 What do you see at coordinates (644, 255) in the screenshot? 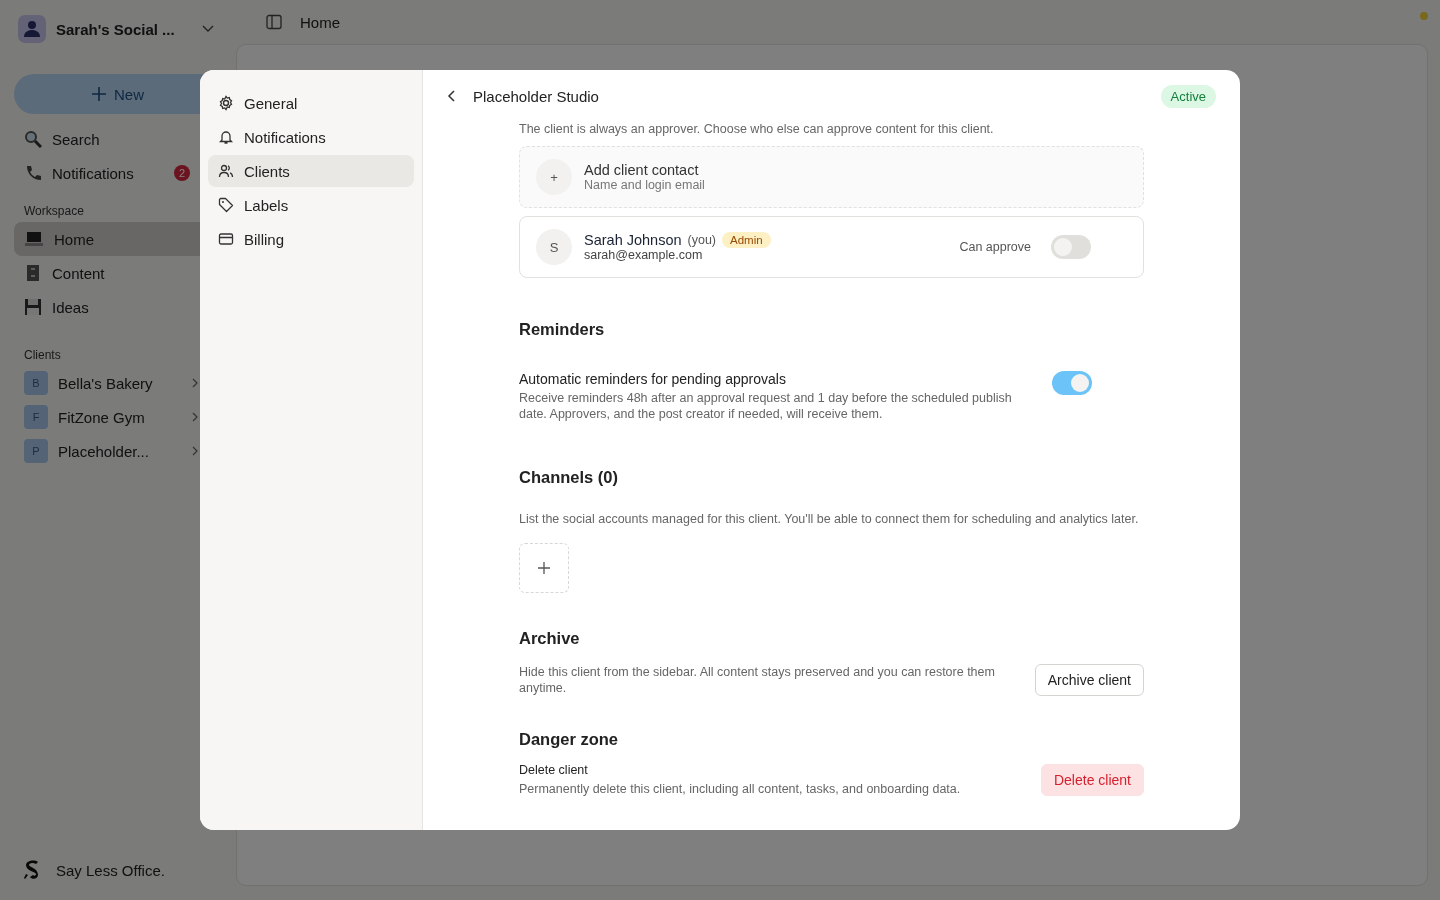
I see `contact-email: sarah@example.com` at bounding box center [644, 255].